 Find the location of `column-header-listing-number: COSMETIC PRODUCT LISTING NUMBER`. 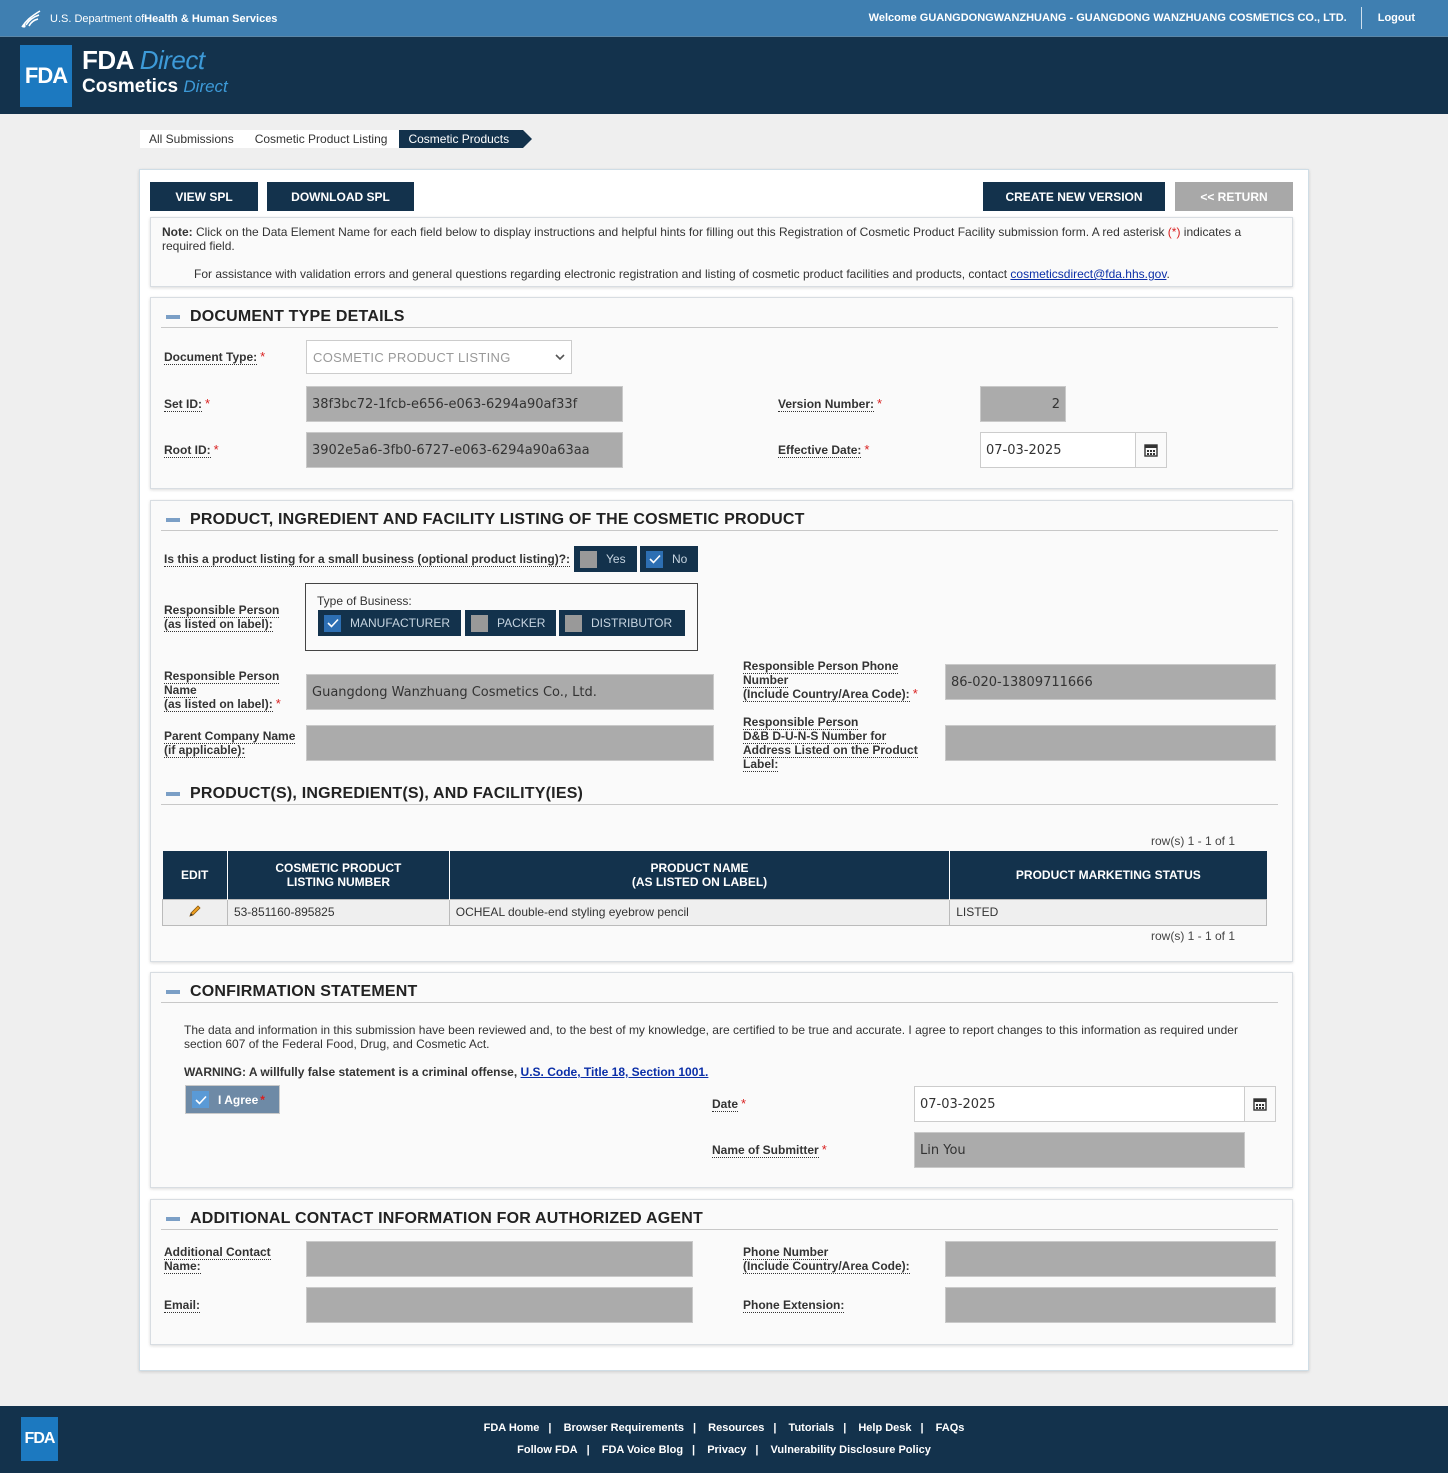

column-header-listing-number: COSMETIC PRODUCT LISTING NUMBER is located at coordinates (338, 875).